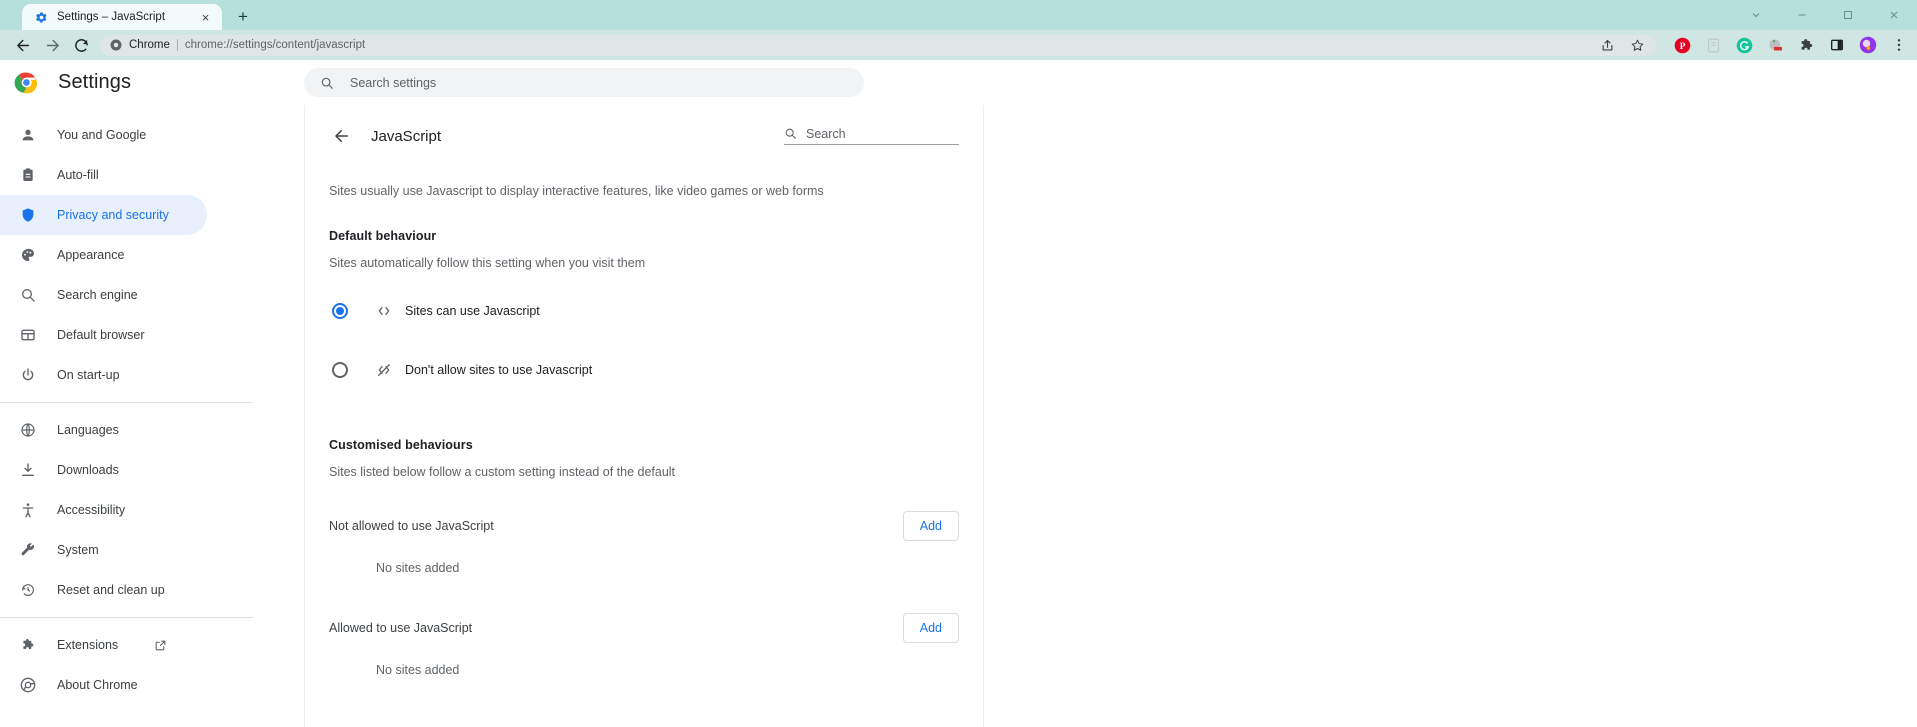 This screenshot has width=1917, height=727. I want to click on sidebar-item-appearance: Appearance, so click(103, 255).